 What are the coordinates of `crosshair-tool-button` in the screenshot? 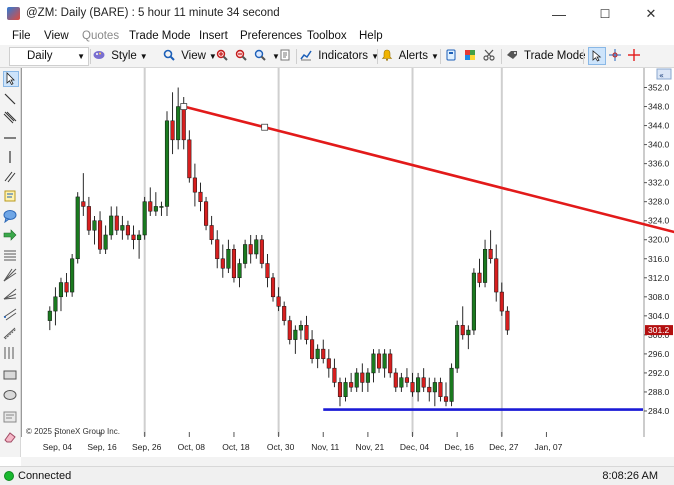 It's located at (616, 56).